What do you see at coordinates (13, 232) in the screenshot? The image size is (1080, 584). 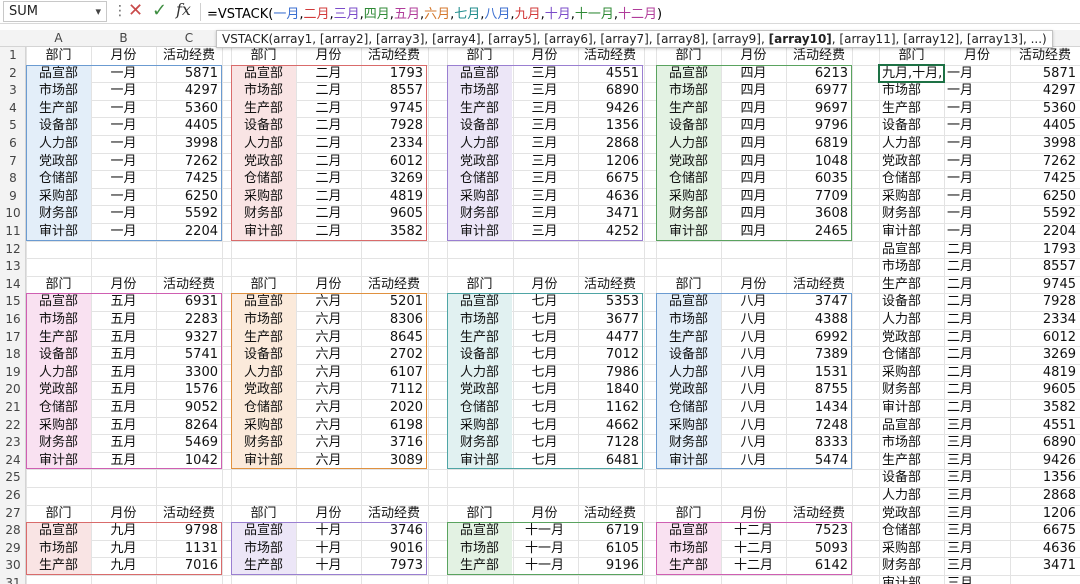 I see `row-header: 11` at bounding box center [13, 232].